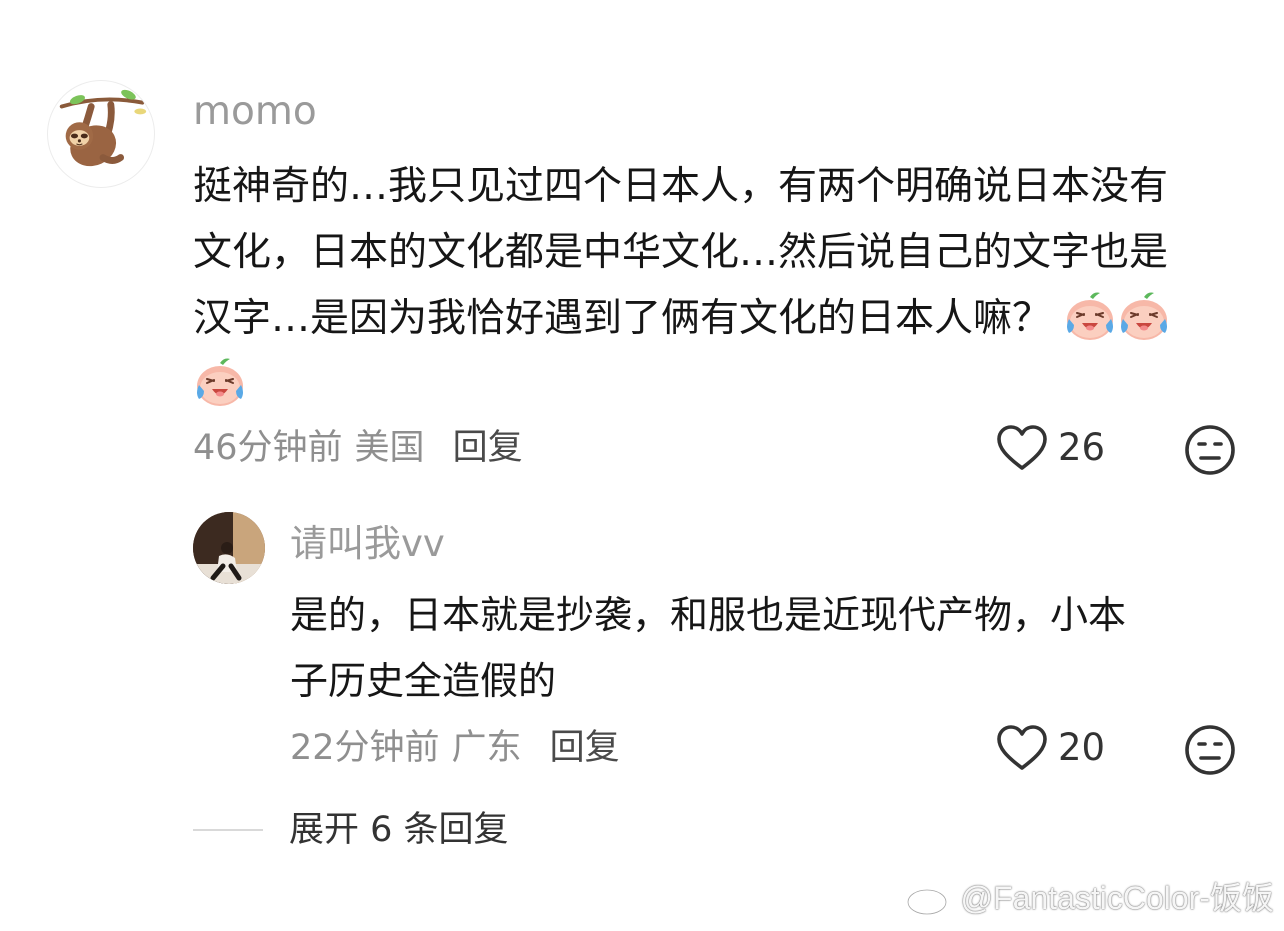  What do you see at coordinates (486, 748) in the screenshot?
I see `reply-location: 广东` at bounding box center [486, 748].